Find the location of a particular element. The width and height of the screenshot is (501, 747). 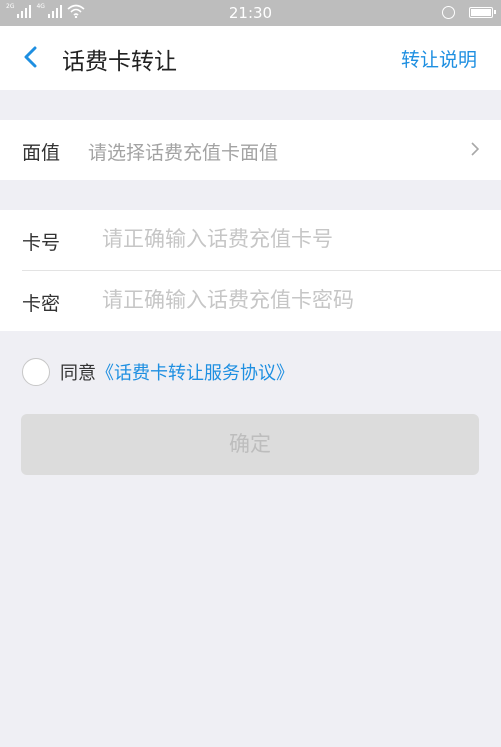

page-title: 话费卡转让 is located at coordinates (119, 62).